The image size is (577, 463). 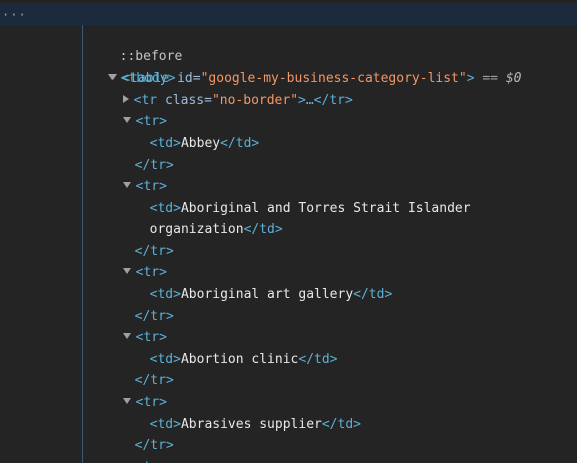 I want to click on td-node: <td>Abrasives supplier</td>, so click(x=247, y=412).